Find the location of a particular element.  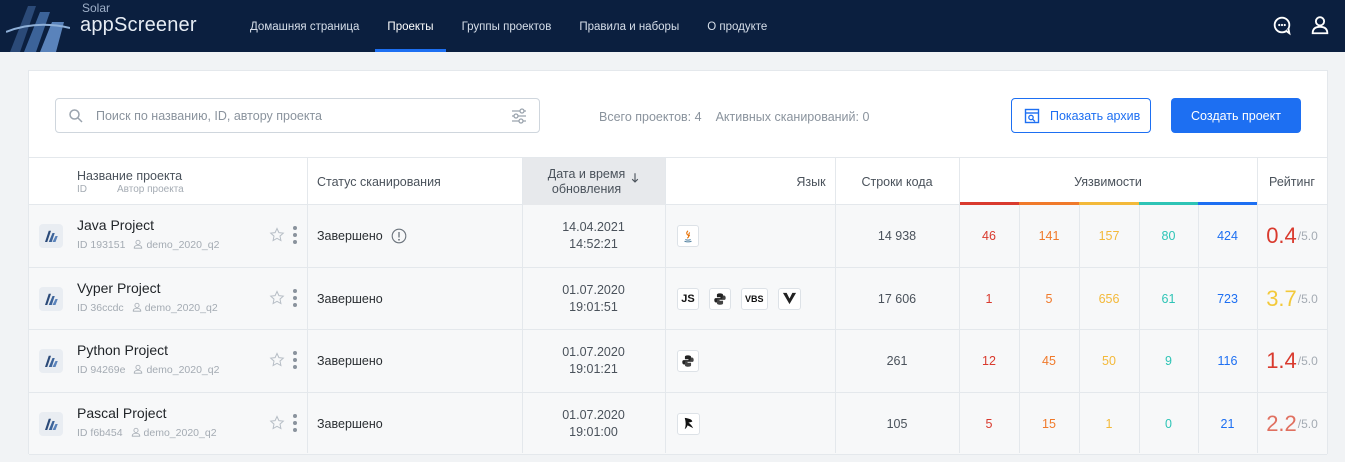

project-meta: ID f6b454 demo_2020_q2 is located at coordinates (147, 433).